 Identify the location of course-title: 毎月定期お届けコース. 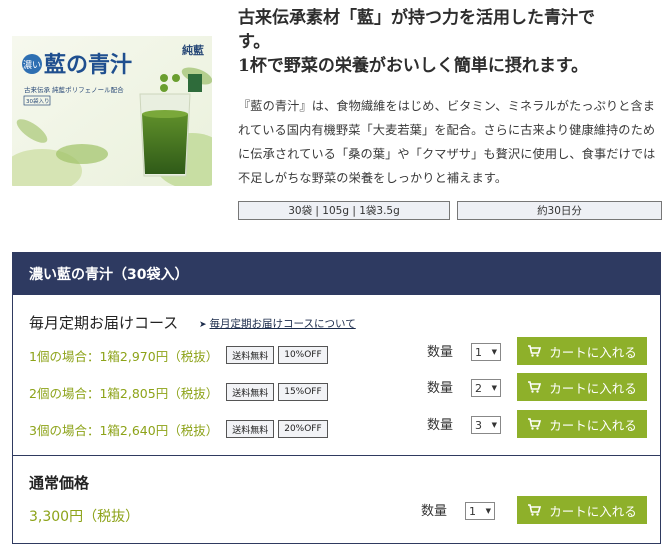
(104, 323).